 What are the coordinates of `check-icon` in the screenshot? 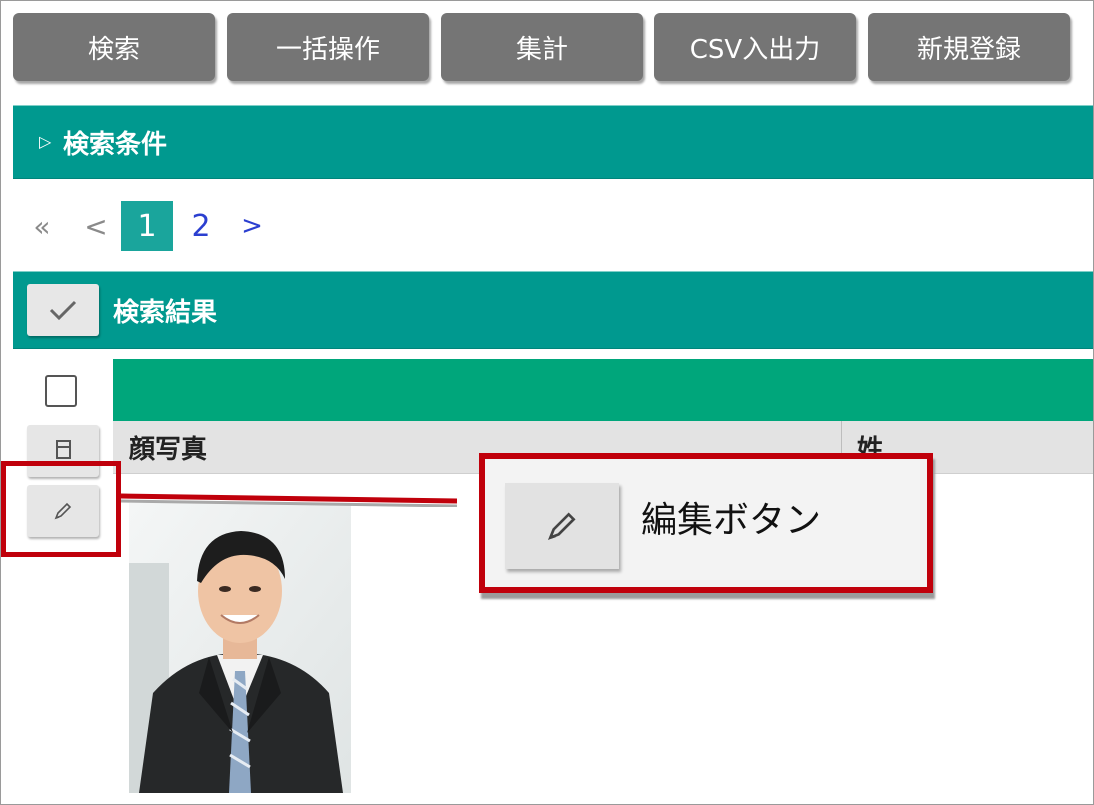 It's located at (63, 310).